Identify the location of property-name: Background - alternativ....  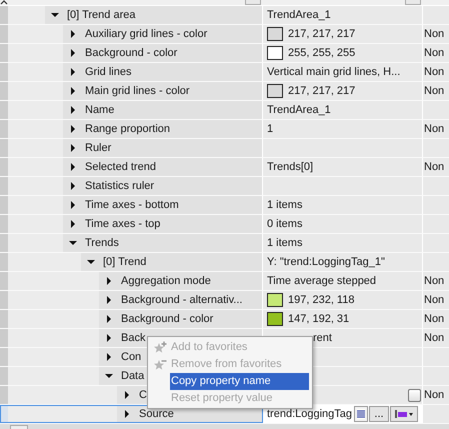
(181, 300).